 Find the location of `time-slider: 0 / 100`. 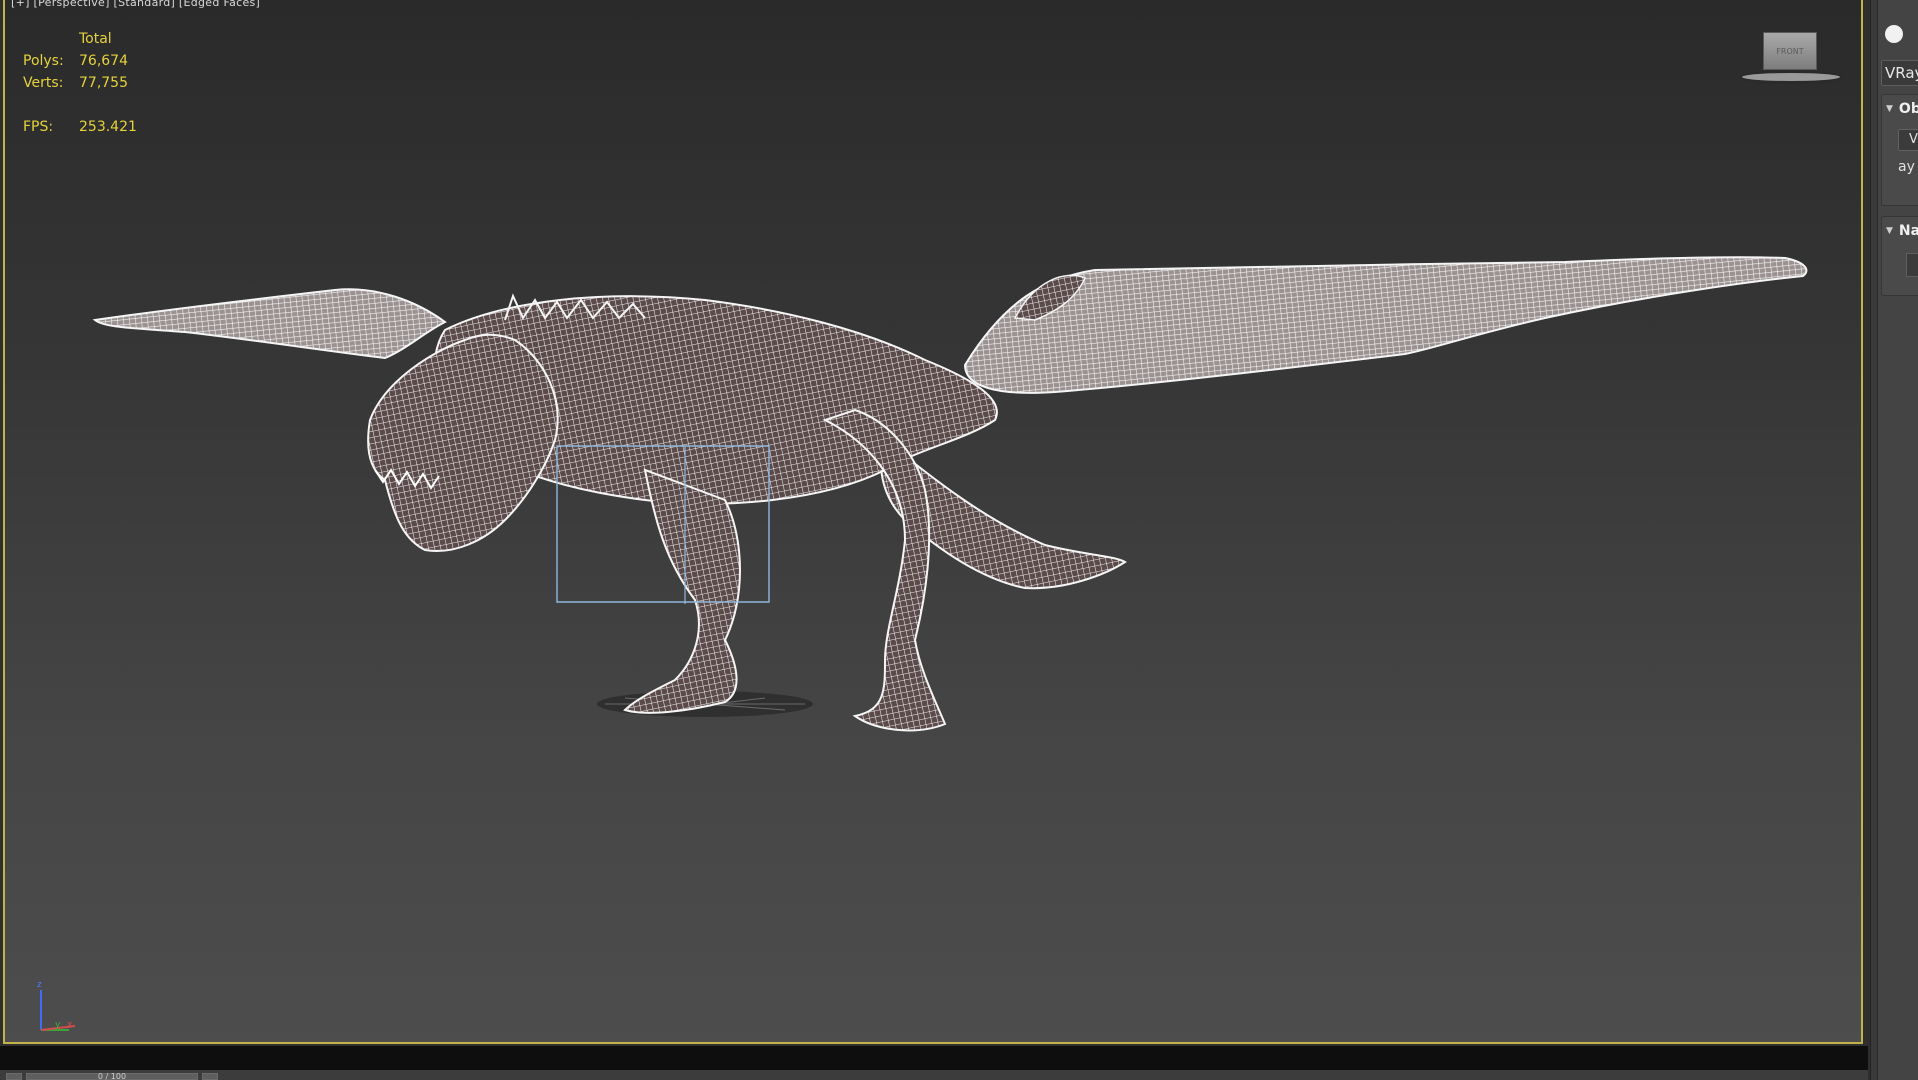

time-slider: 0 / 100 is located at coordinates (934, 1075).